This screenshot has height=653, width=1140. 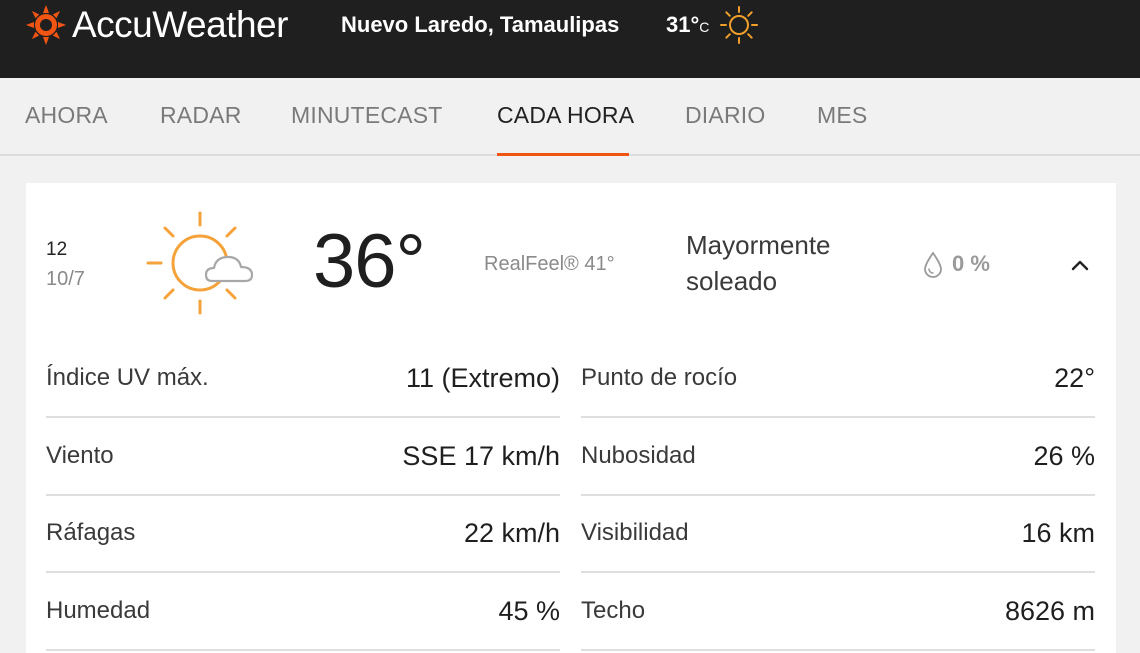 What do you see at coordinates (303, 612) in the screenshot?
I see `detail-humidity: Humedad 45 %` at bounding box center [303, 612].